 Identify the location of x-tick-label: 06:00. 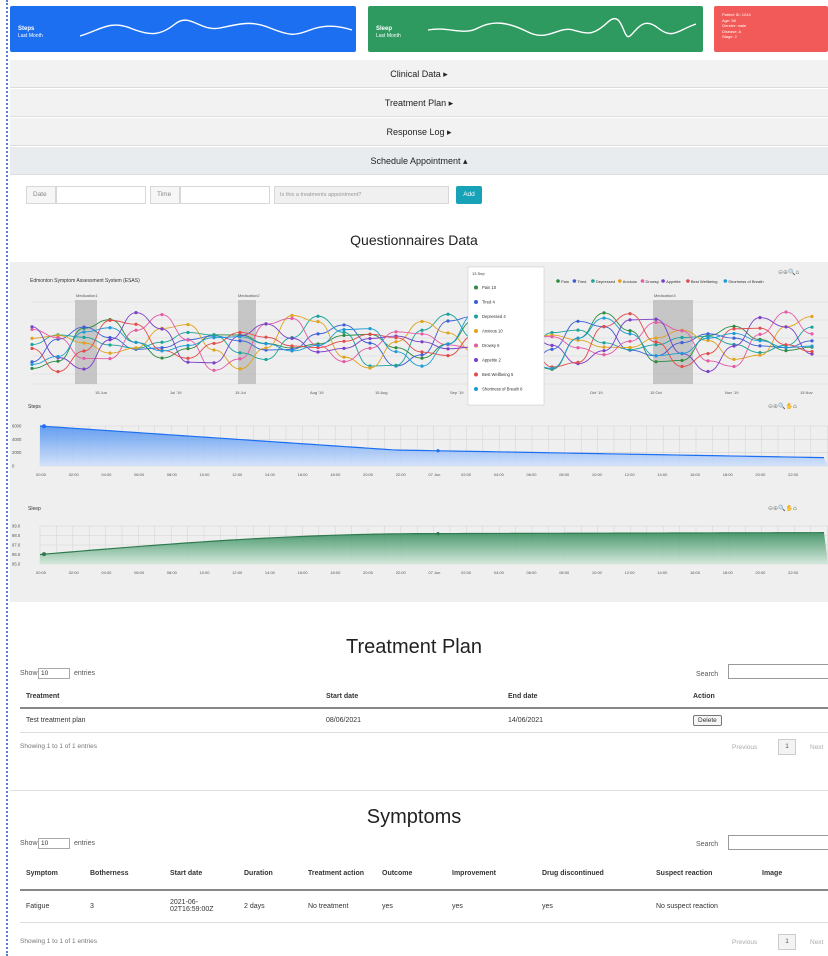
(532, 572).